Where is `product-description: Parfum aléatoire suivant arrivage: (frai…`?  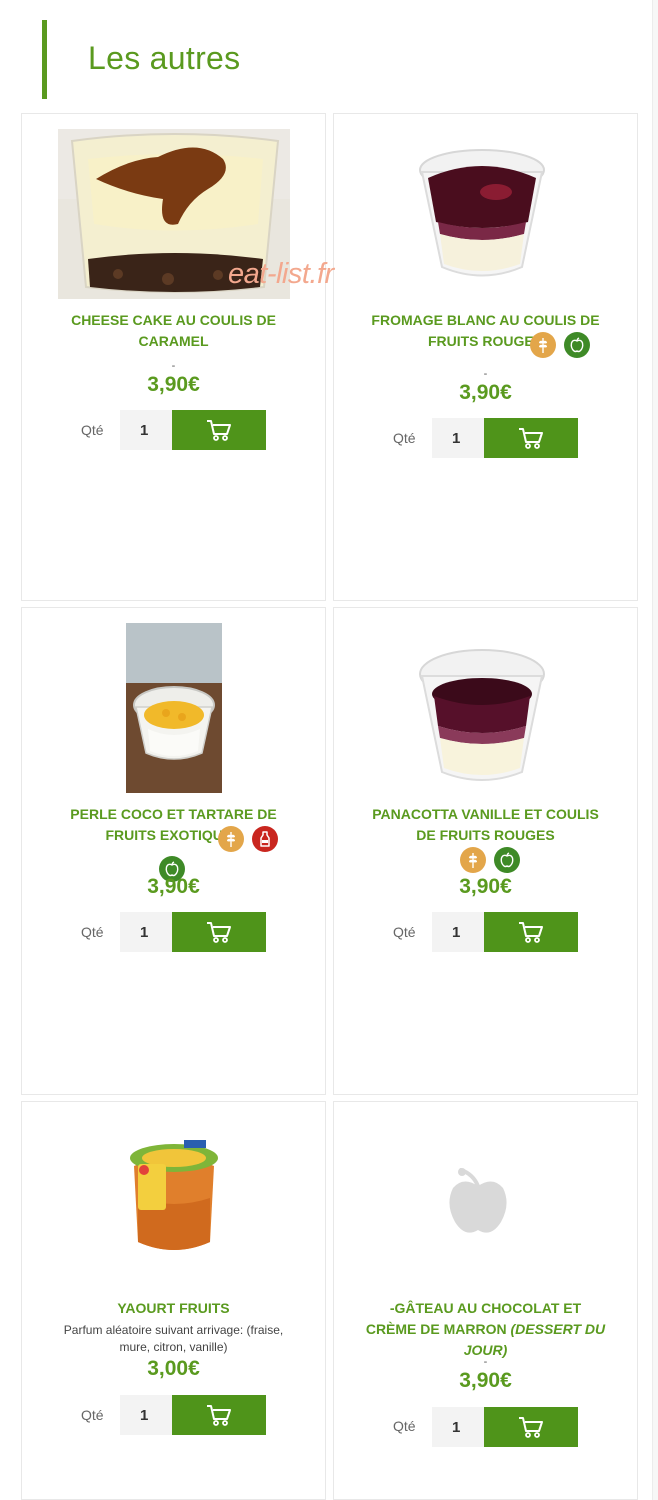 product-description: Parfum aléatoire suivant arrivage: (frai… is located at coordinates (173, 1338).